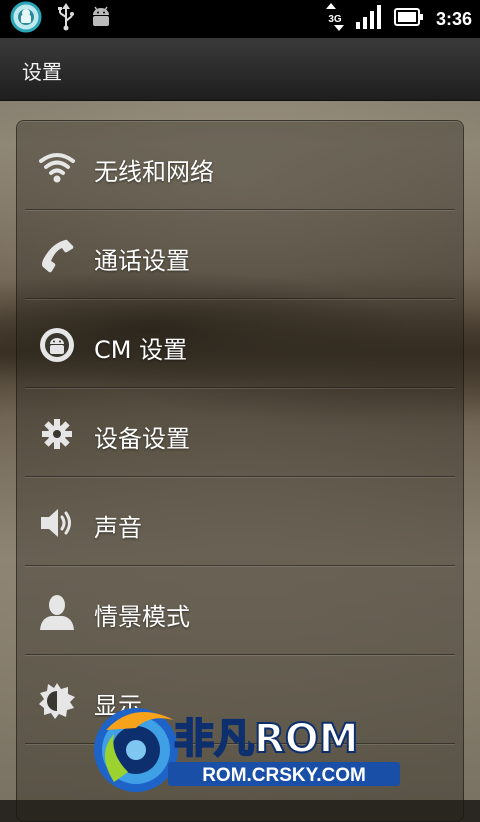  I want to click on signal-icon, so click(368, 19).